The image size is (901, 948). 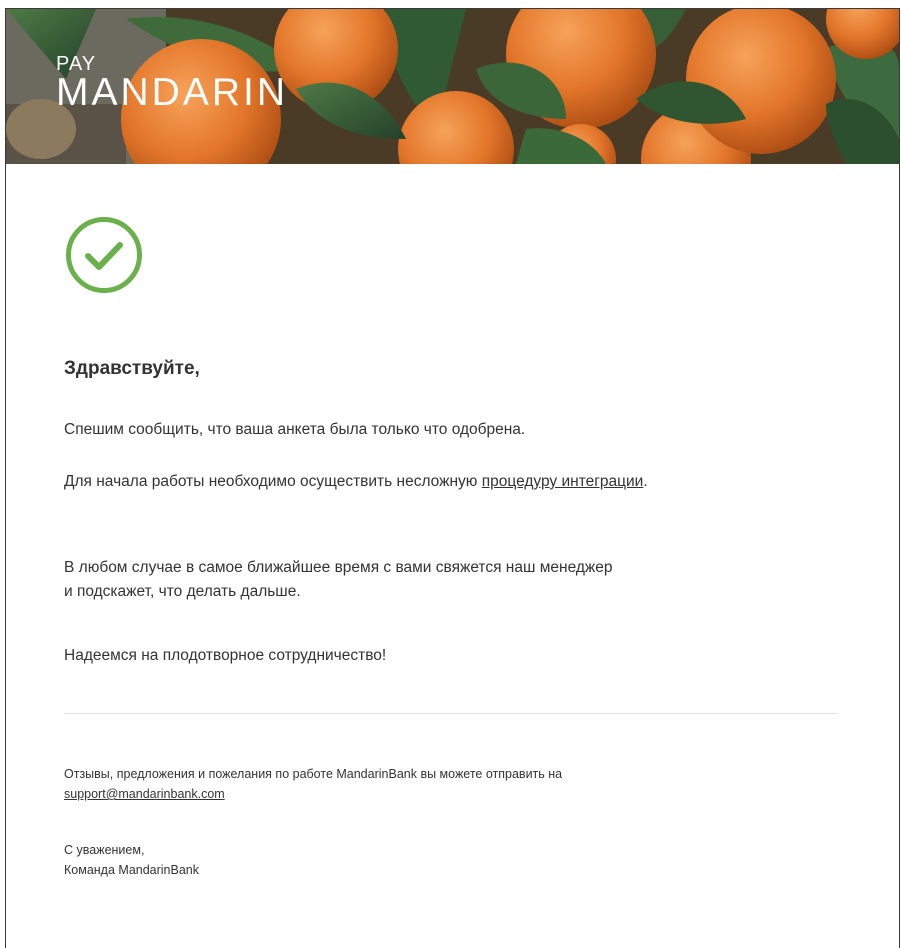 I want to click on divider, so click(x=451, y=713).